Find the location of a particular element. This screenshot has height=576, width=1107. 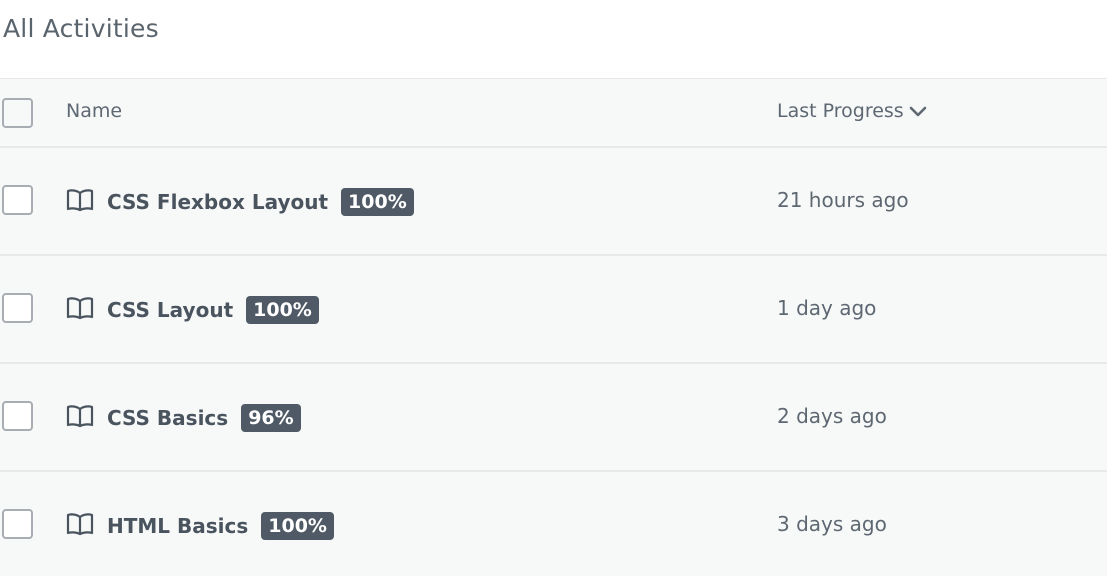

chevron-down-icon is located at coordinates (918, 111).